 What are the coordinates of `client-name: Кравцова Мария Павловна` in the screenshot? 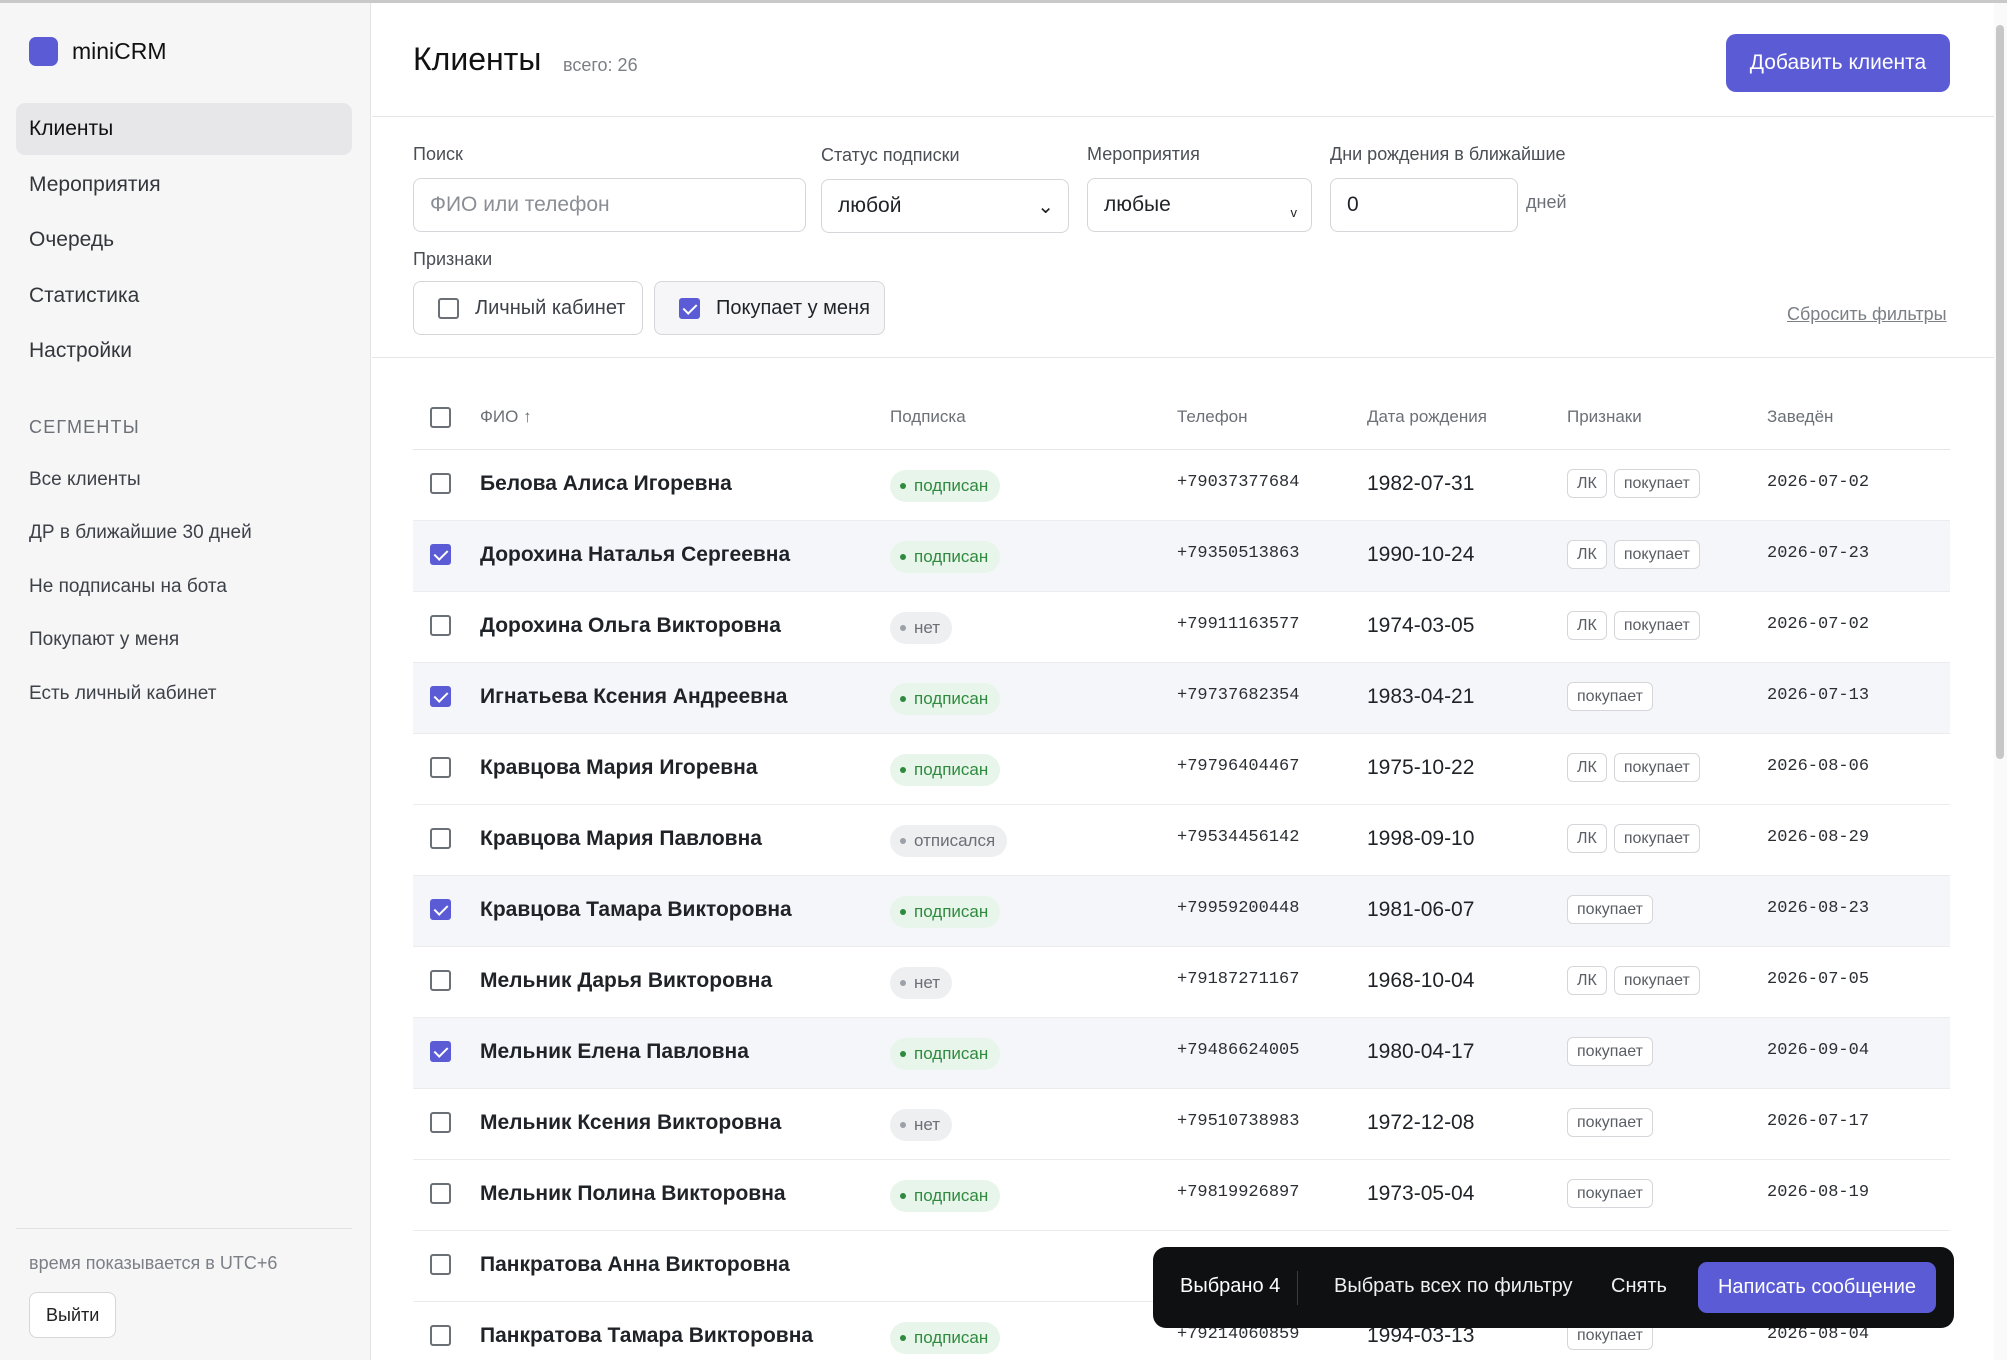 It's located at (621, 839).